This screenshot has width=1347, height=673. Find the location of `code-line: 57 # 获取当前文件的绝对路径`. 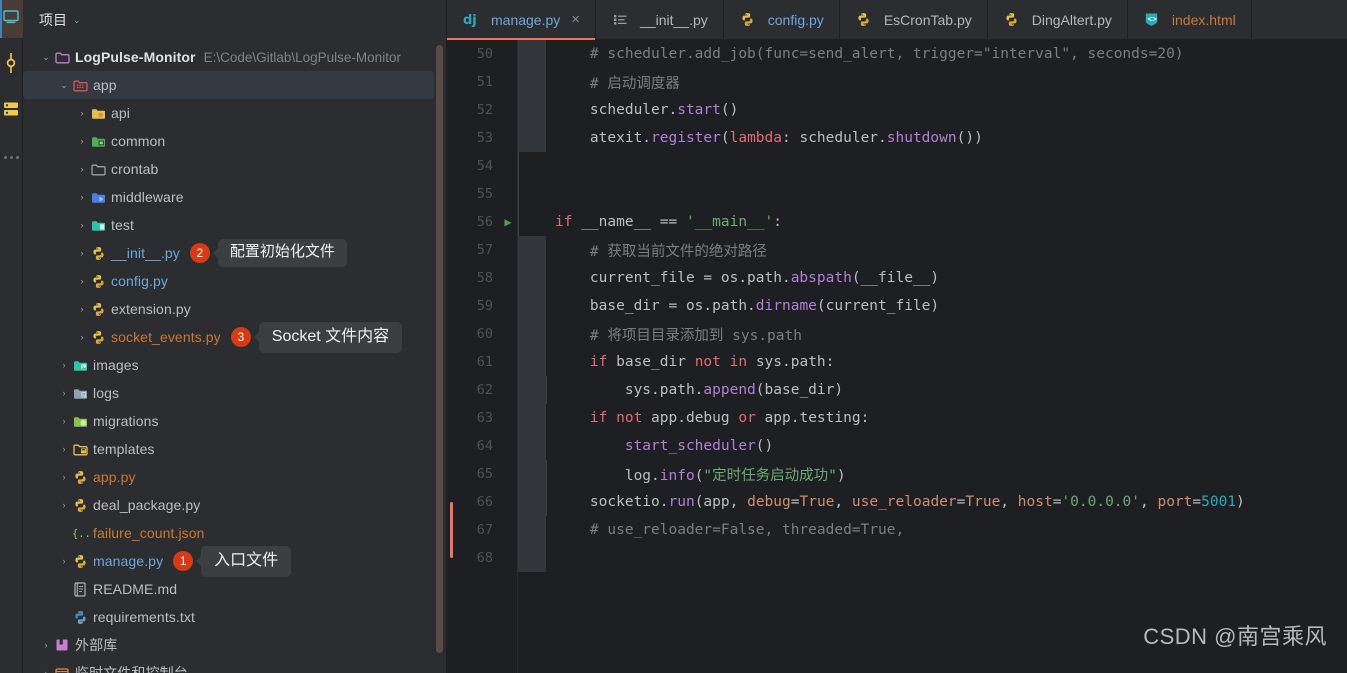

code-line: 57 # 获取当前文件的绝对路径 is located at coordinates (897, 250).